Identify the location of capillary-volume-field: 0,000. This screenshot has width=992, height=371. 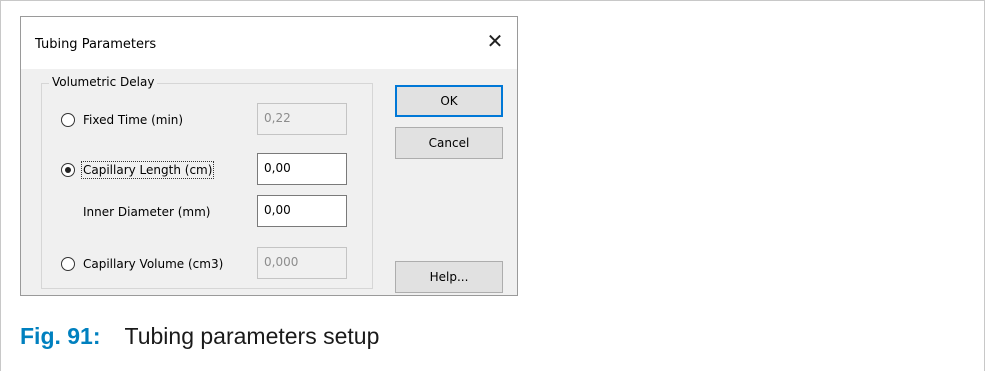
(302, 263).